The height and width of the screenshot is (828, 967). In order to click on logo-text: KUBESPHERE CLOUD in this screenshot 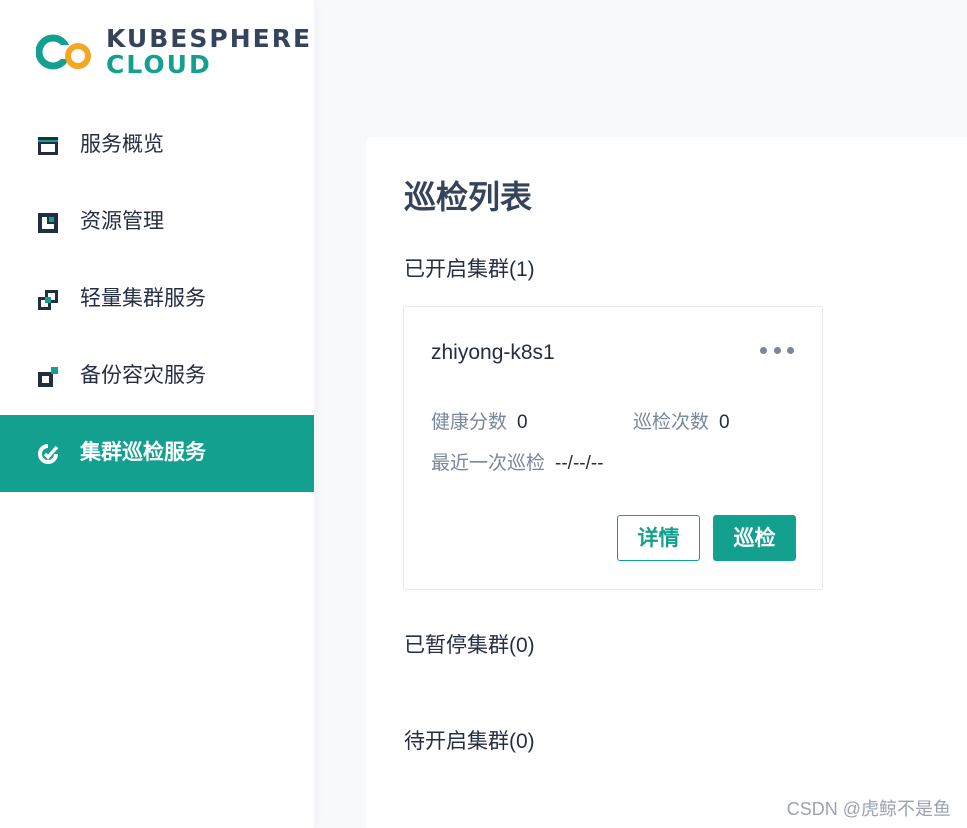, I will do `click(209, 52)`.